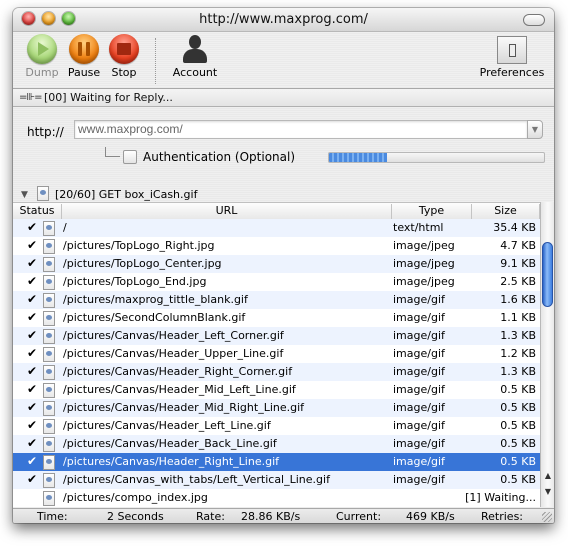  I want to click on tree-connector, so click(112, 152).